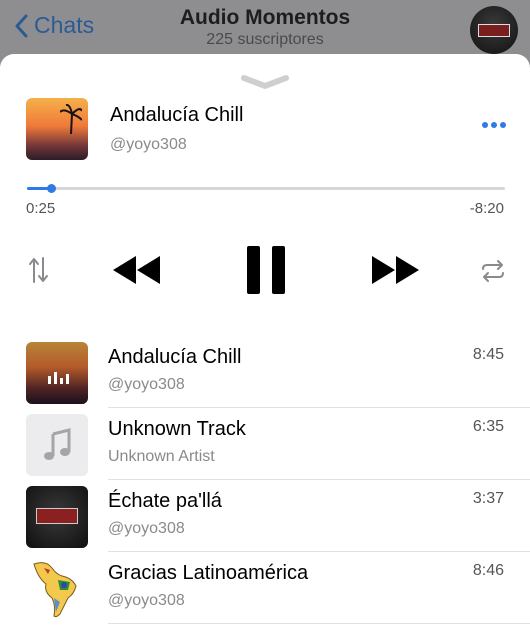  I want to click on palm-tree-icon, so click(71, 119).